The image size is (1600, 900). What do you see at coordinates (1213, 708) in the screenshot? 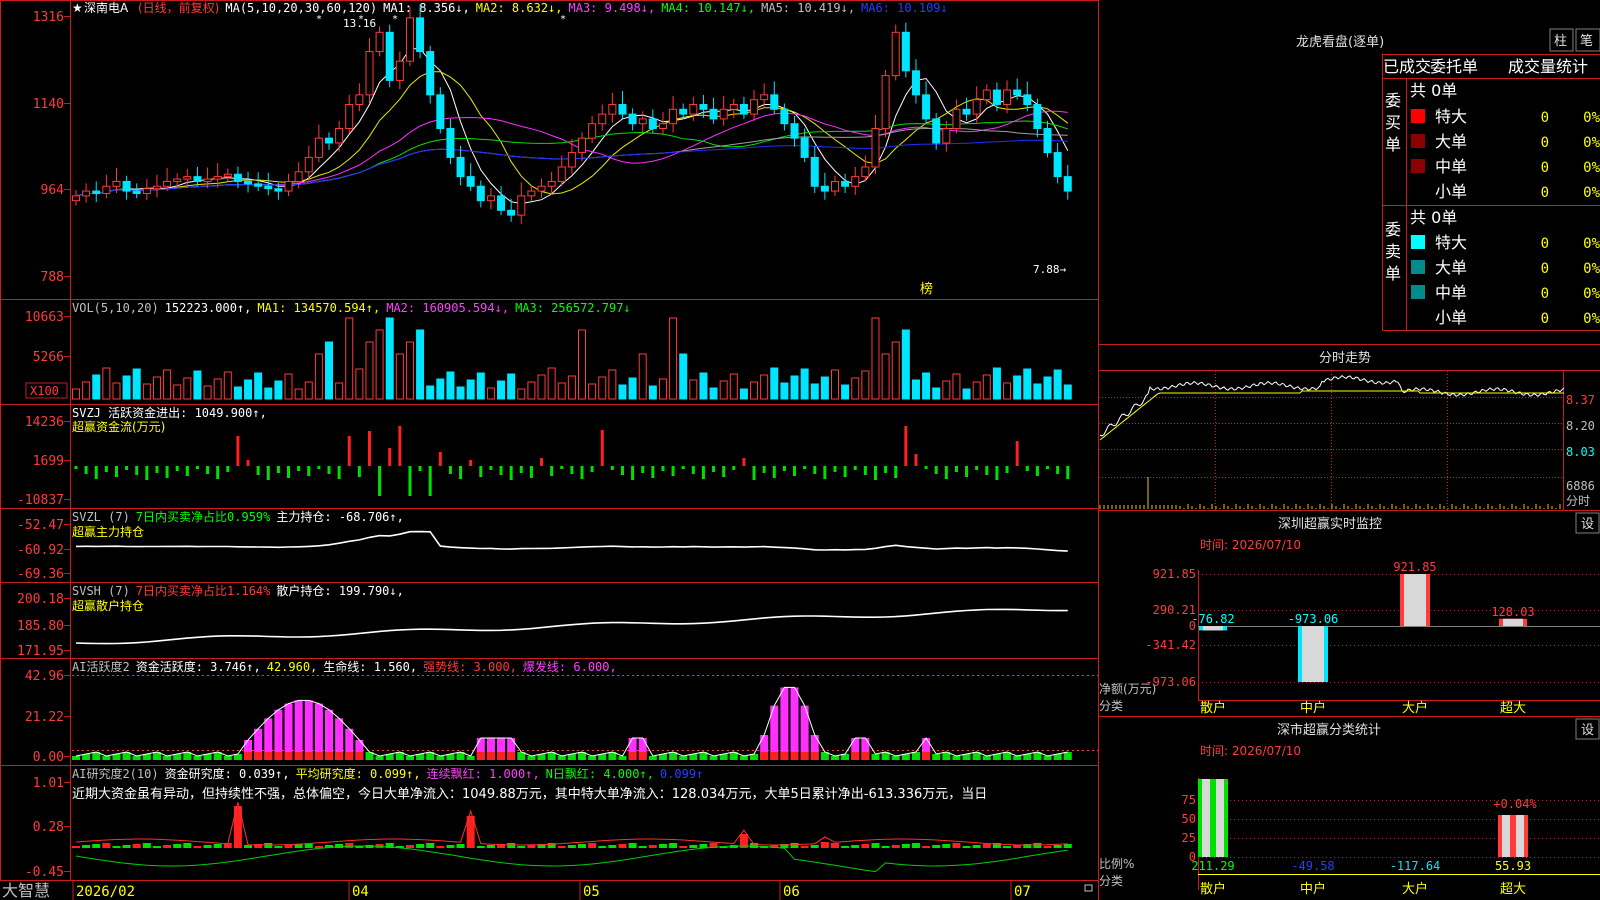
I see `monitor-category-label: 散户` at bounding box center [1213, 708].